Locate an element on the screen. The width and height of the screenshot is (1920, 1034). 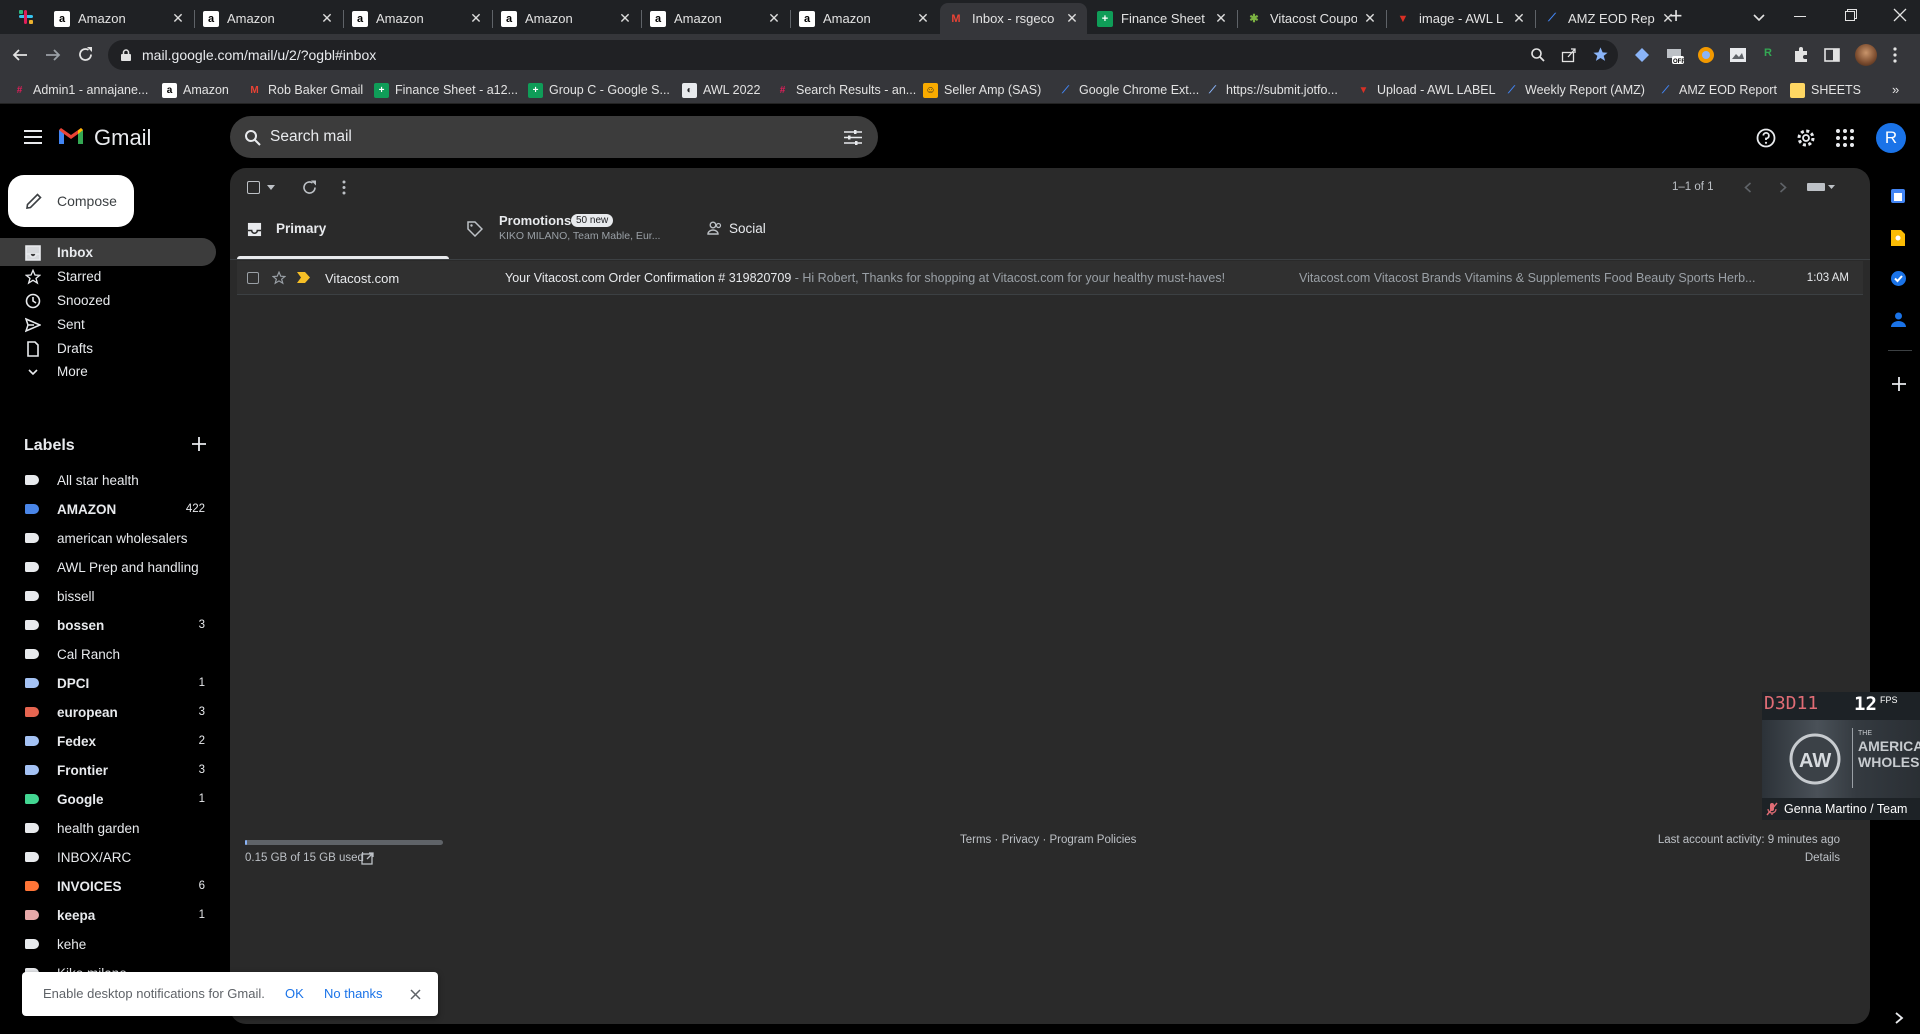
contacts-icon is located at coordinates (1898, 319).